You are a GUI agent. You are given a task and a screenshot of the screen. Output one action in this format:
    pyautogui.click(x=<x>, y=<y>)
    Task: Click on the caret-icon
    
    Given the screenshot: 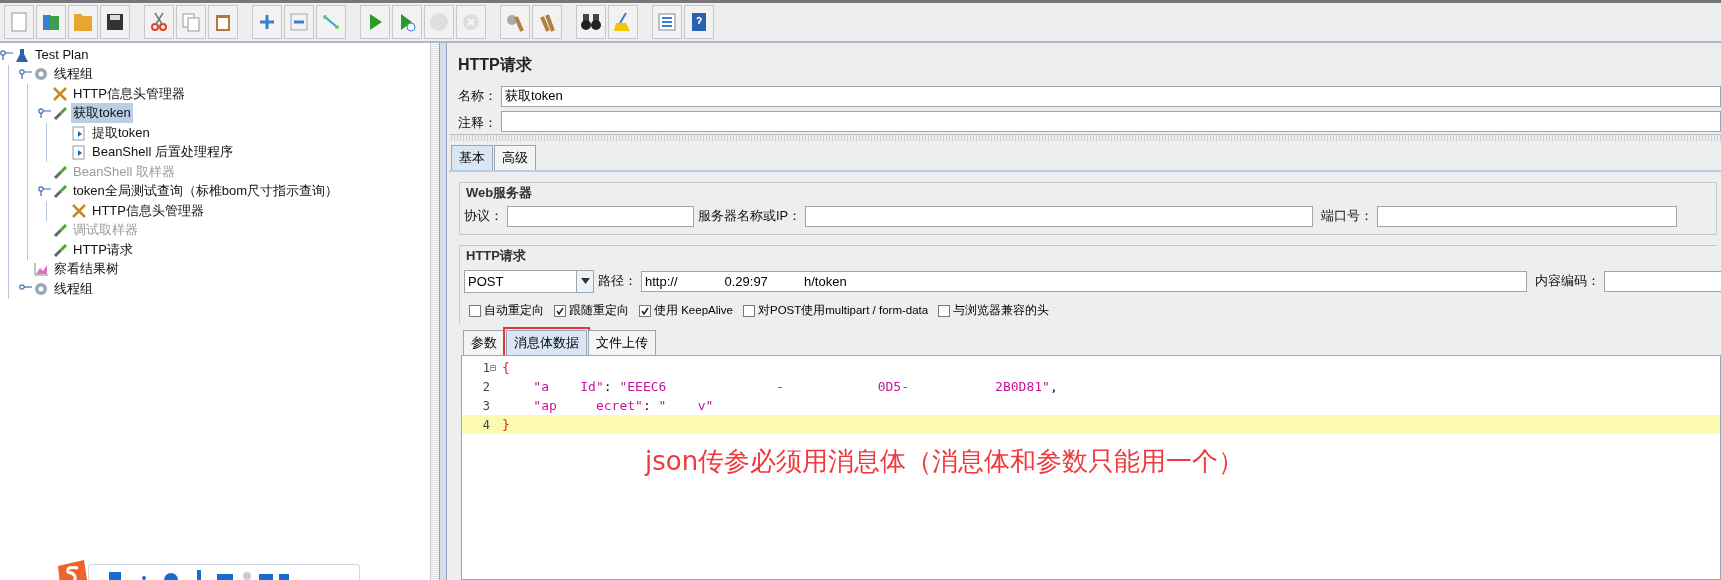 What is the action you would take?
    pyautogui.click(x=585, y=281)
    